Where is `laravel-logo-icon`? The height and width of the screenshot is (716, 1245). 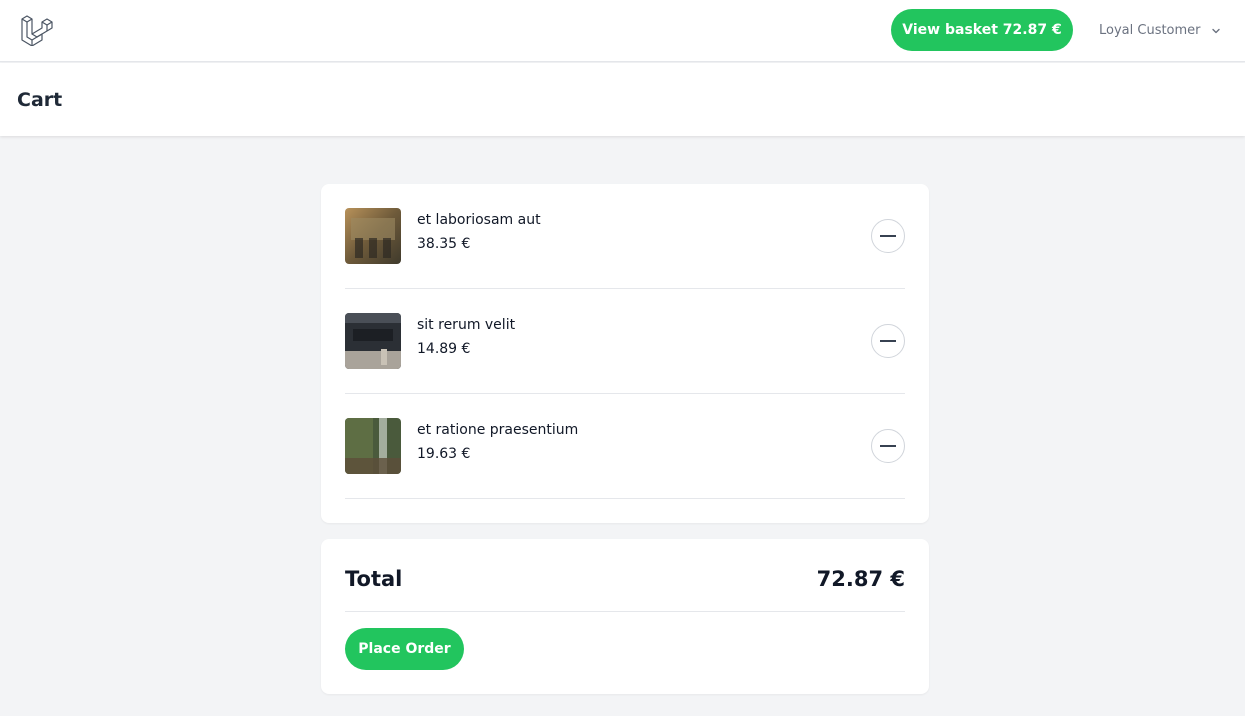 laravel-logo-icon is located at coordinates (36, 30).